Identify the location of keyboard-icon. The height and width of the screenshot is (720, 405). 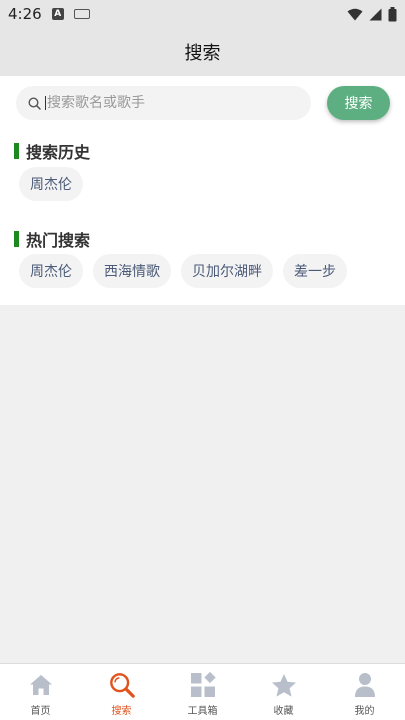
(81, 14).